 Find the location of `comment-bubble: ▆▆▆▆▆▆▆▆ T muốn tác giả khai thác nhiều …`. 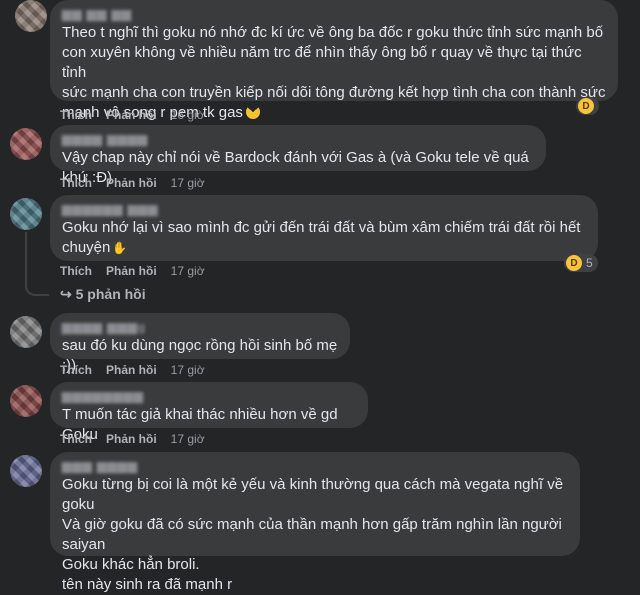

comment-bubble: ▆▆▆▆▆▆▆▆ T muốn tác giả khai thác nhiều … is located at coordinates (209, 412).